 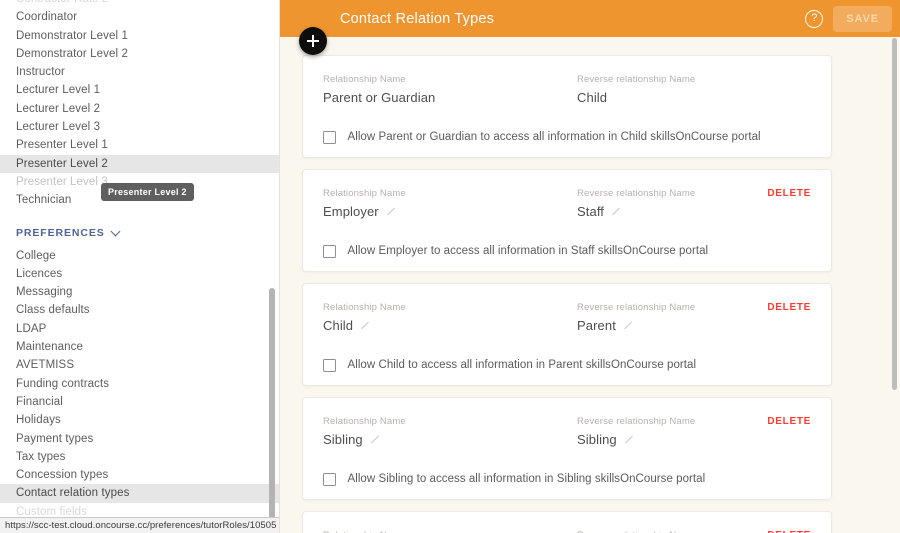 What do you see at coordinates (139, 365) in the screenshot?
I see `sidebar-item-avetmiss: AVETMISS` at bounding box center [139, 365].